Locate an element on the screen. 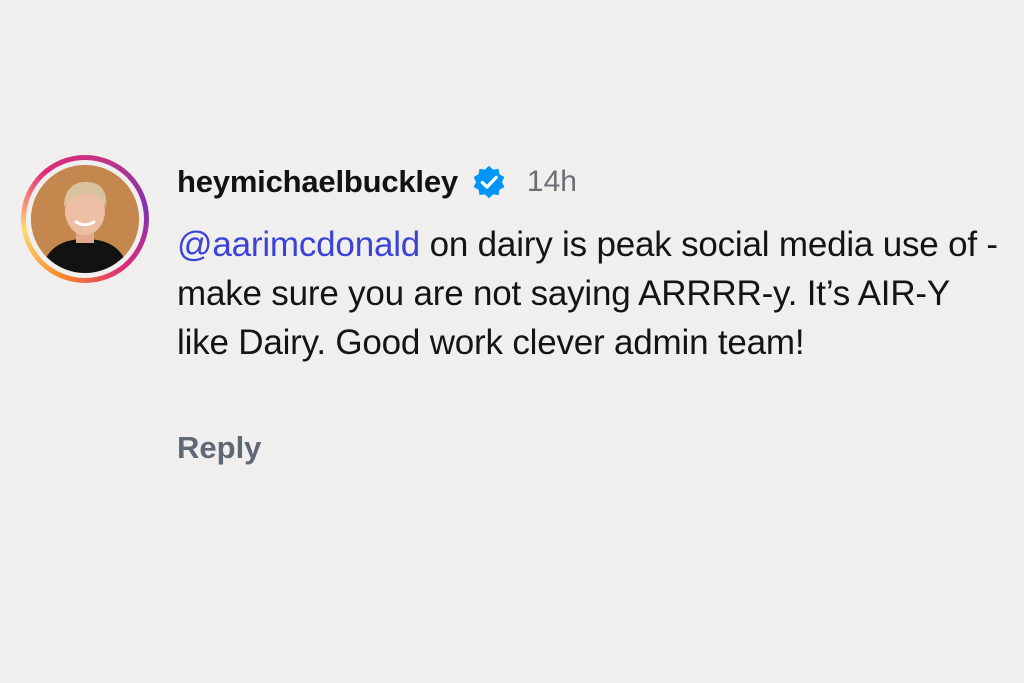 This screenshot has height=683, width=1024. threads-icon: @ is located at coordinates (195, 244).